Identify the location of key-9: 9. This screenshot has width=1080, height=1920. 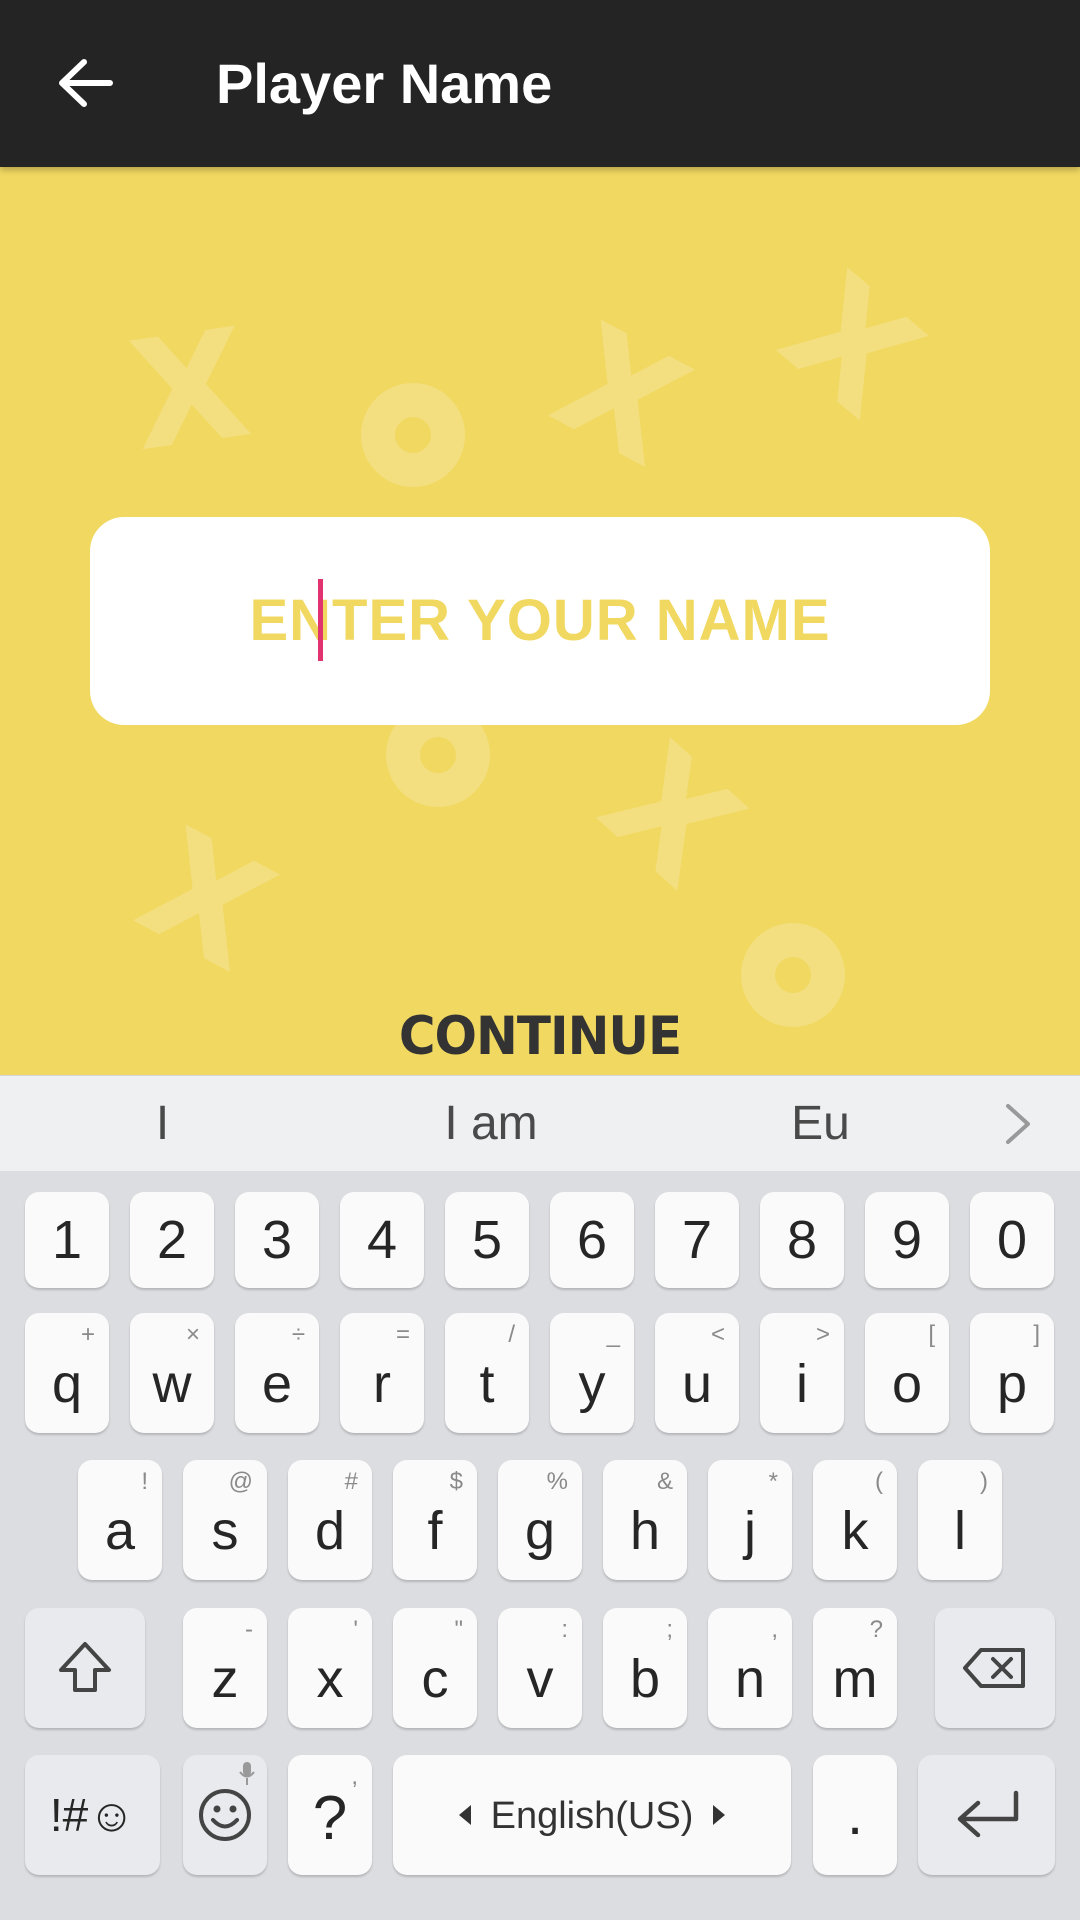
(907, 1240).